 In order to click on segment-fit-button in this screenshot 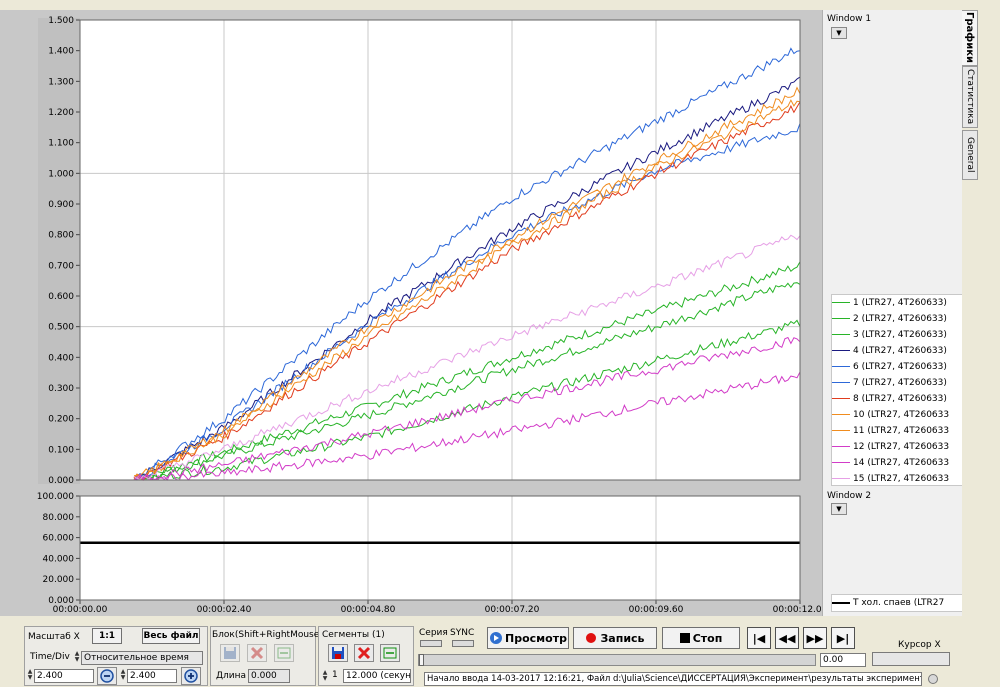, I will do `click(390, 653)`.